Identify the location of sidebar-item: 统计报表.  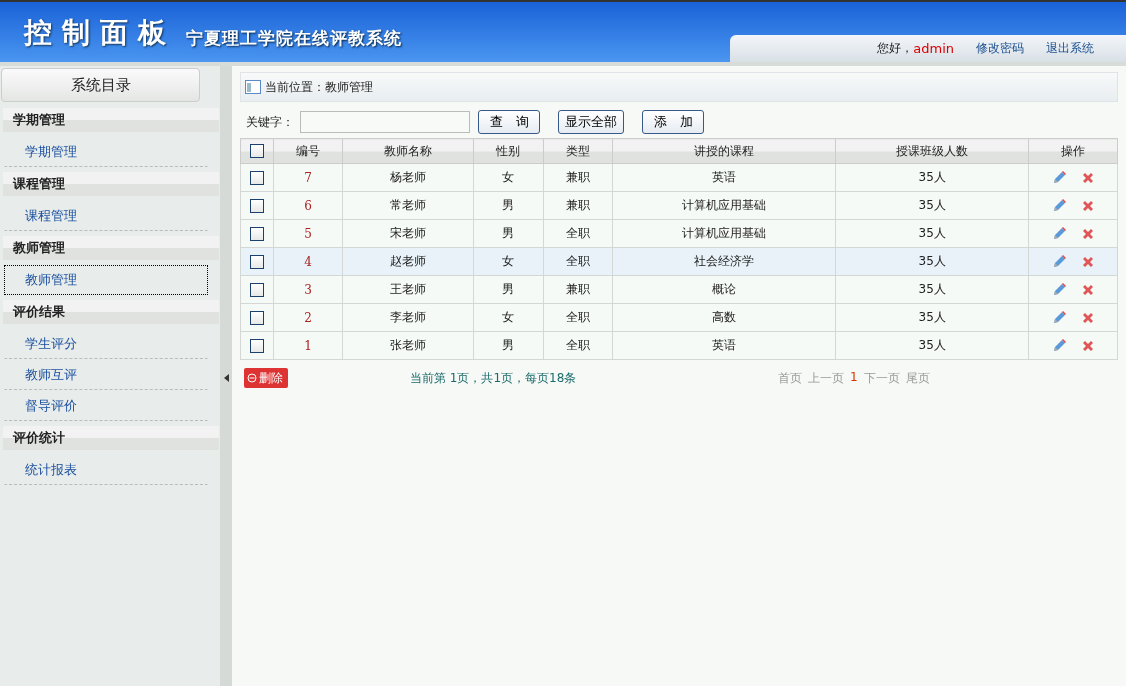
(106, 470).